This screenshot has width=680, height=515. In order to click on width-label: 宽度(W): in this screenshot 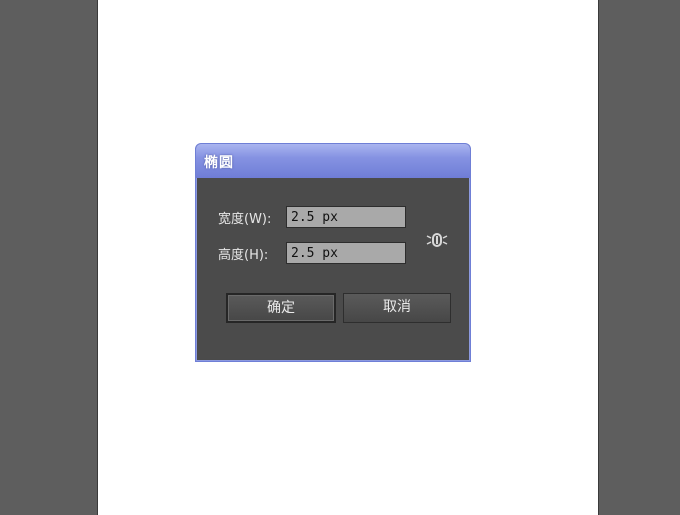, I will do `click(245, 219)`.